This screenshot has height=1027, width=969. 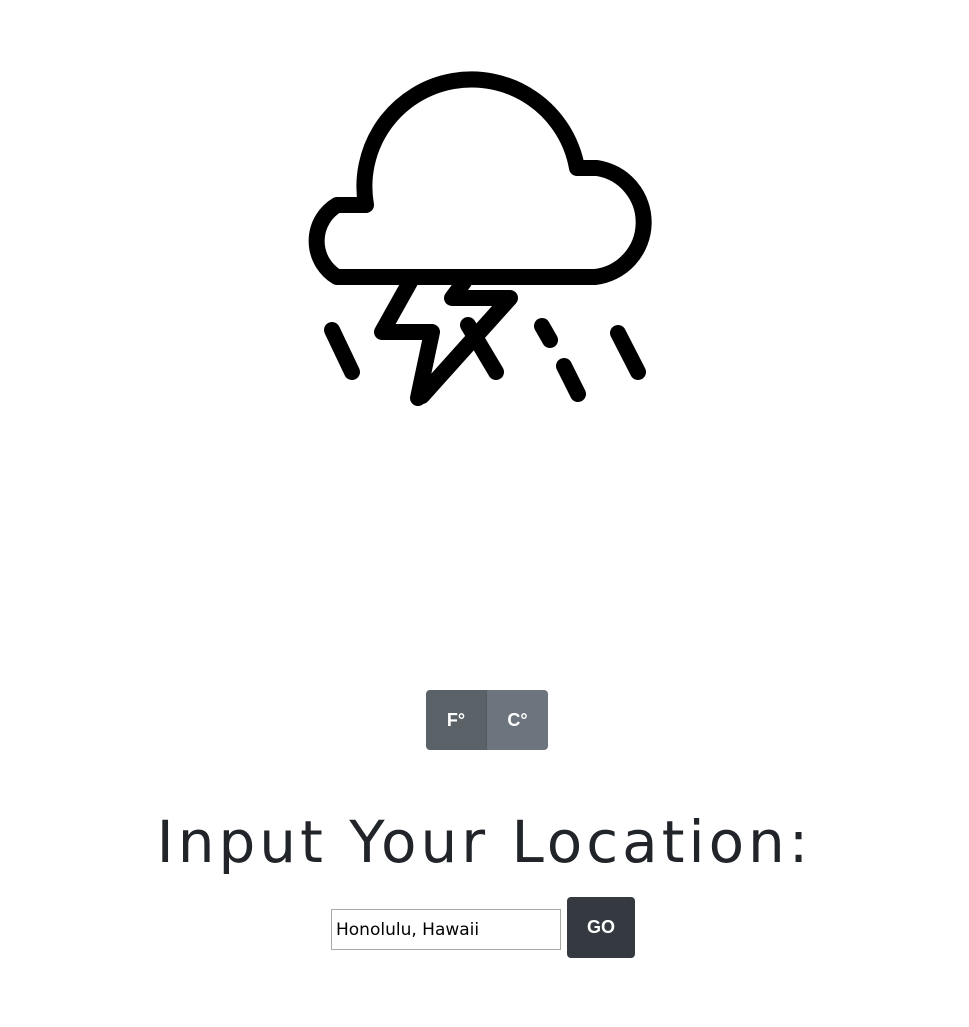 I want to click on thunderstorm-rain-icon, so click(x=480, y=238).